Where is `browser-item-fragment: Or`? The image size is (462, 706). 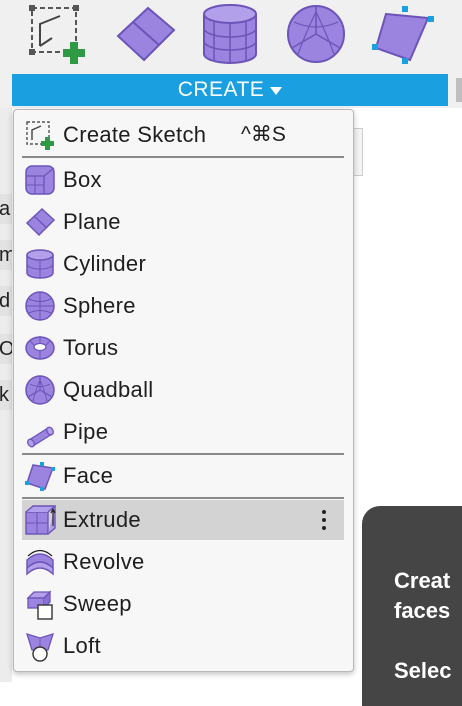
browser-item-fragment: Or is located at coordinates (6, 349).